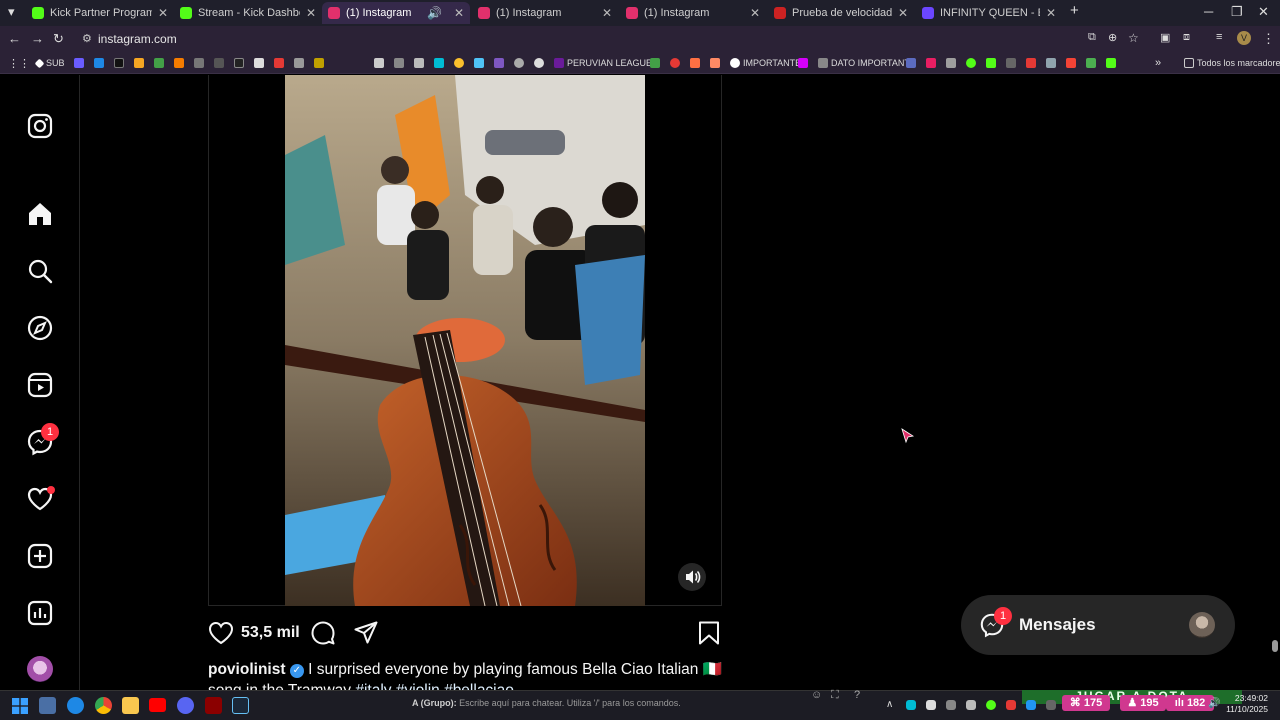  Describe the element at coordinates (396, 13) in the screenshot. I see `tab-instagram-active: (1) Instagram 🔊 ✕` at that location.